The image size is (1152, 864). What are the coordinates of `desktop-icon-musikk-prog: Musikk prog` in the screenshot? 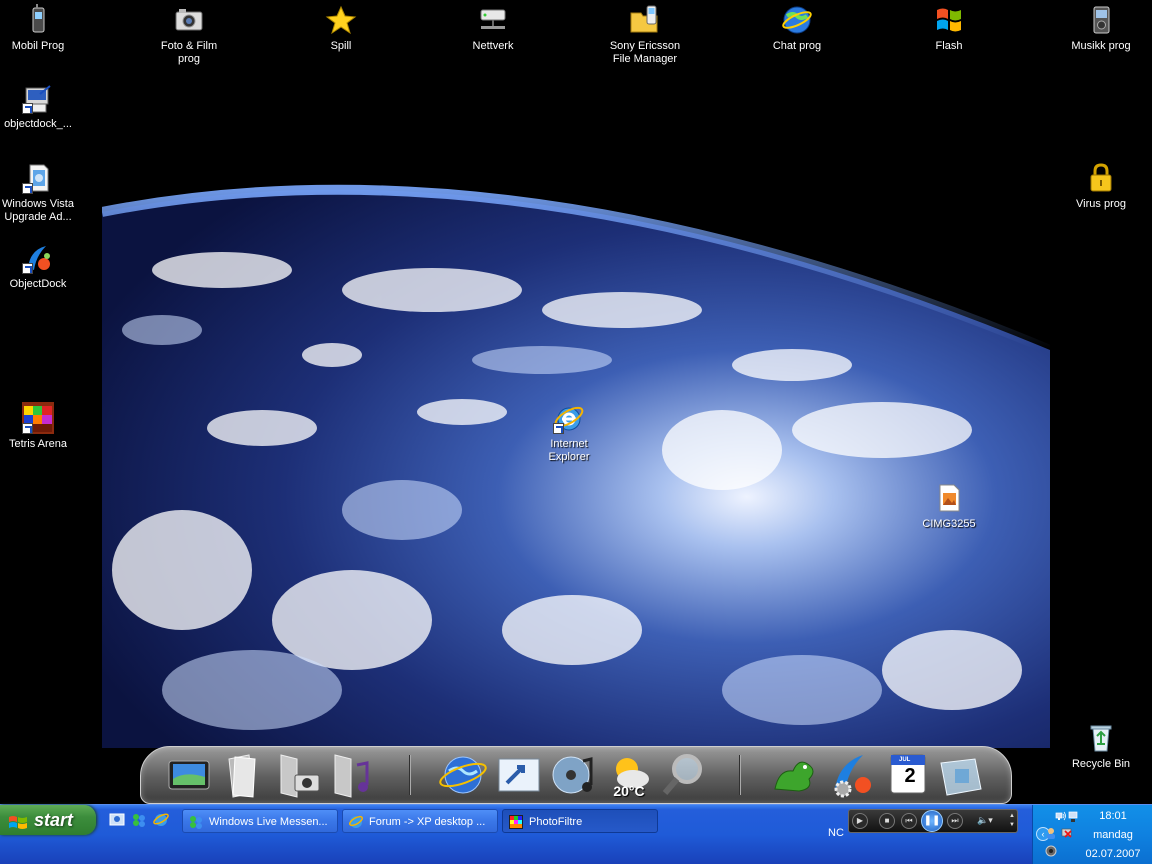 It's located at (1101, 28).